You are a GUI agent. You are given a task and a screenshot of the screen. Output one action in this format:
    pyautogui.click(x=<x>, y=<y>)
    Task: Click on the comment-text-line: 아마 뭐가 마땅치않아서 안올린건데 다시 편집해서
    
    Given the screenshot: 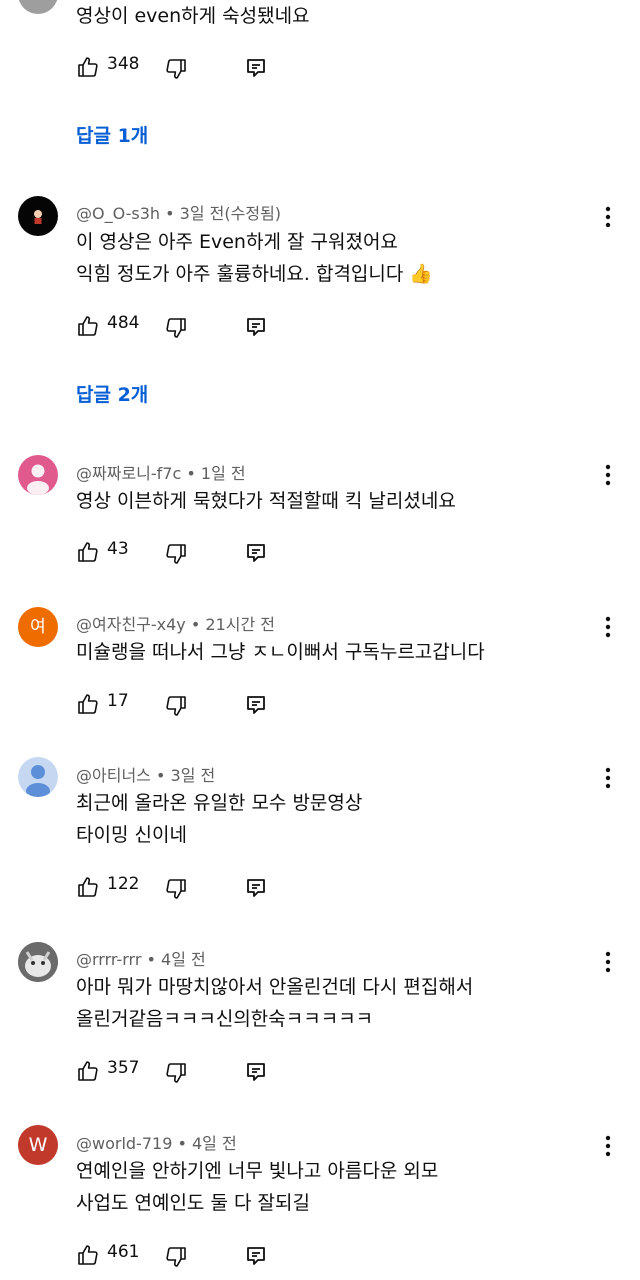 What is the action you would take?
    pyautogui.click(x=275, y=987)
    